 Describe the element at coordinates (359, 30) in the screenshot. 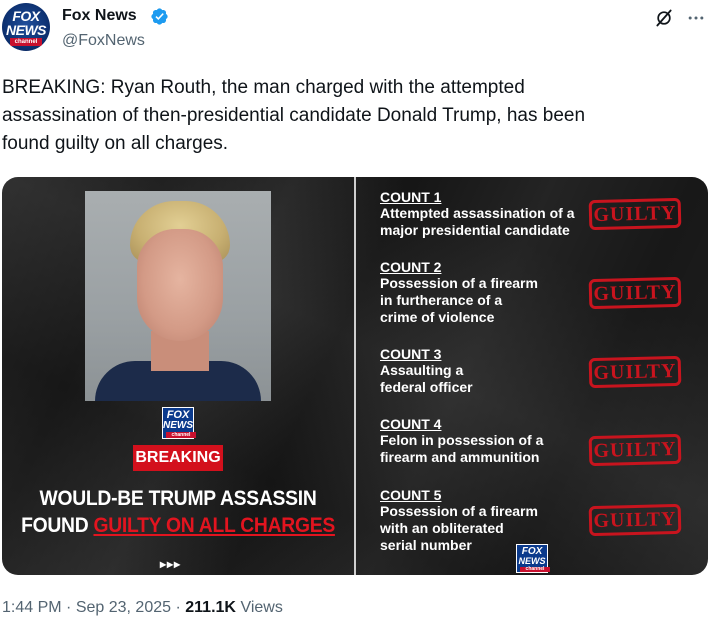

I see `tweet-header: FOX NEWS channel Fox News @FoxNews` at that location.